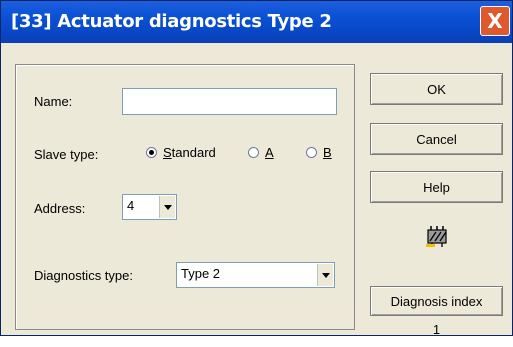  Describe the element at coordinates (311, 152) in the screenshot. I see `radio-b-indicator` at that location.